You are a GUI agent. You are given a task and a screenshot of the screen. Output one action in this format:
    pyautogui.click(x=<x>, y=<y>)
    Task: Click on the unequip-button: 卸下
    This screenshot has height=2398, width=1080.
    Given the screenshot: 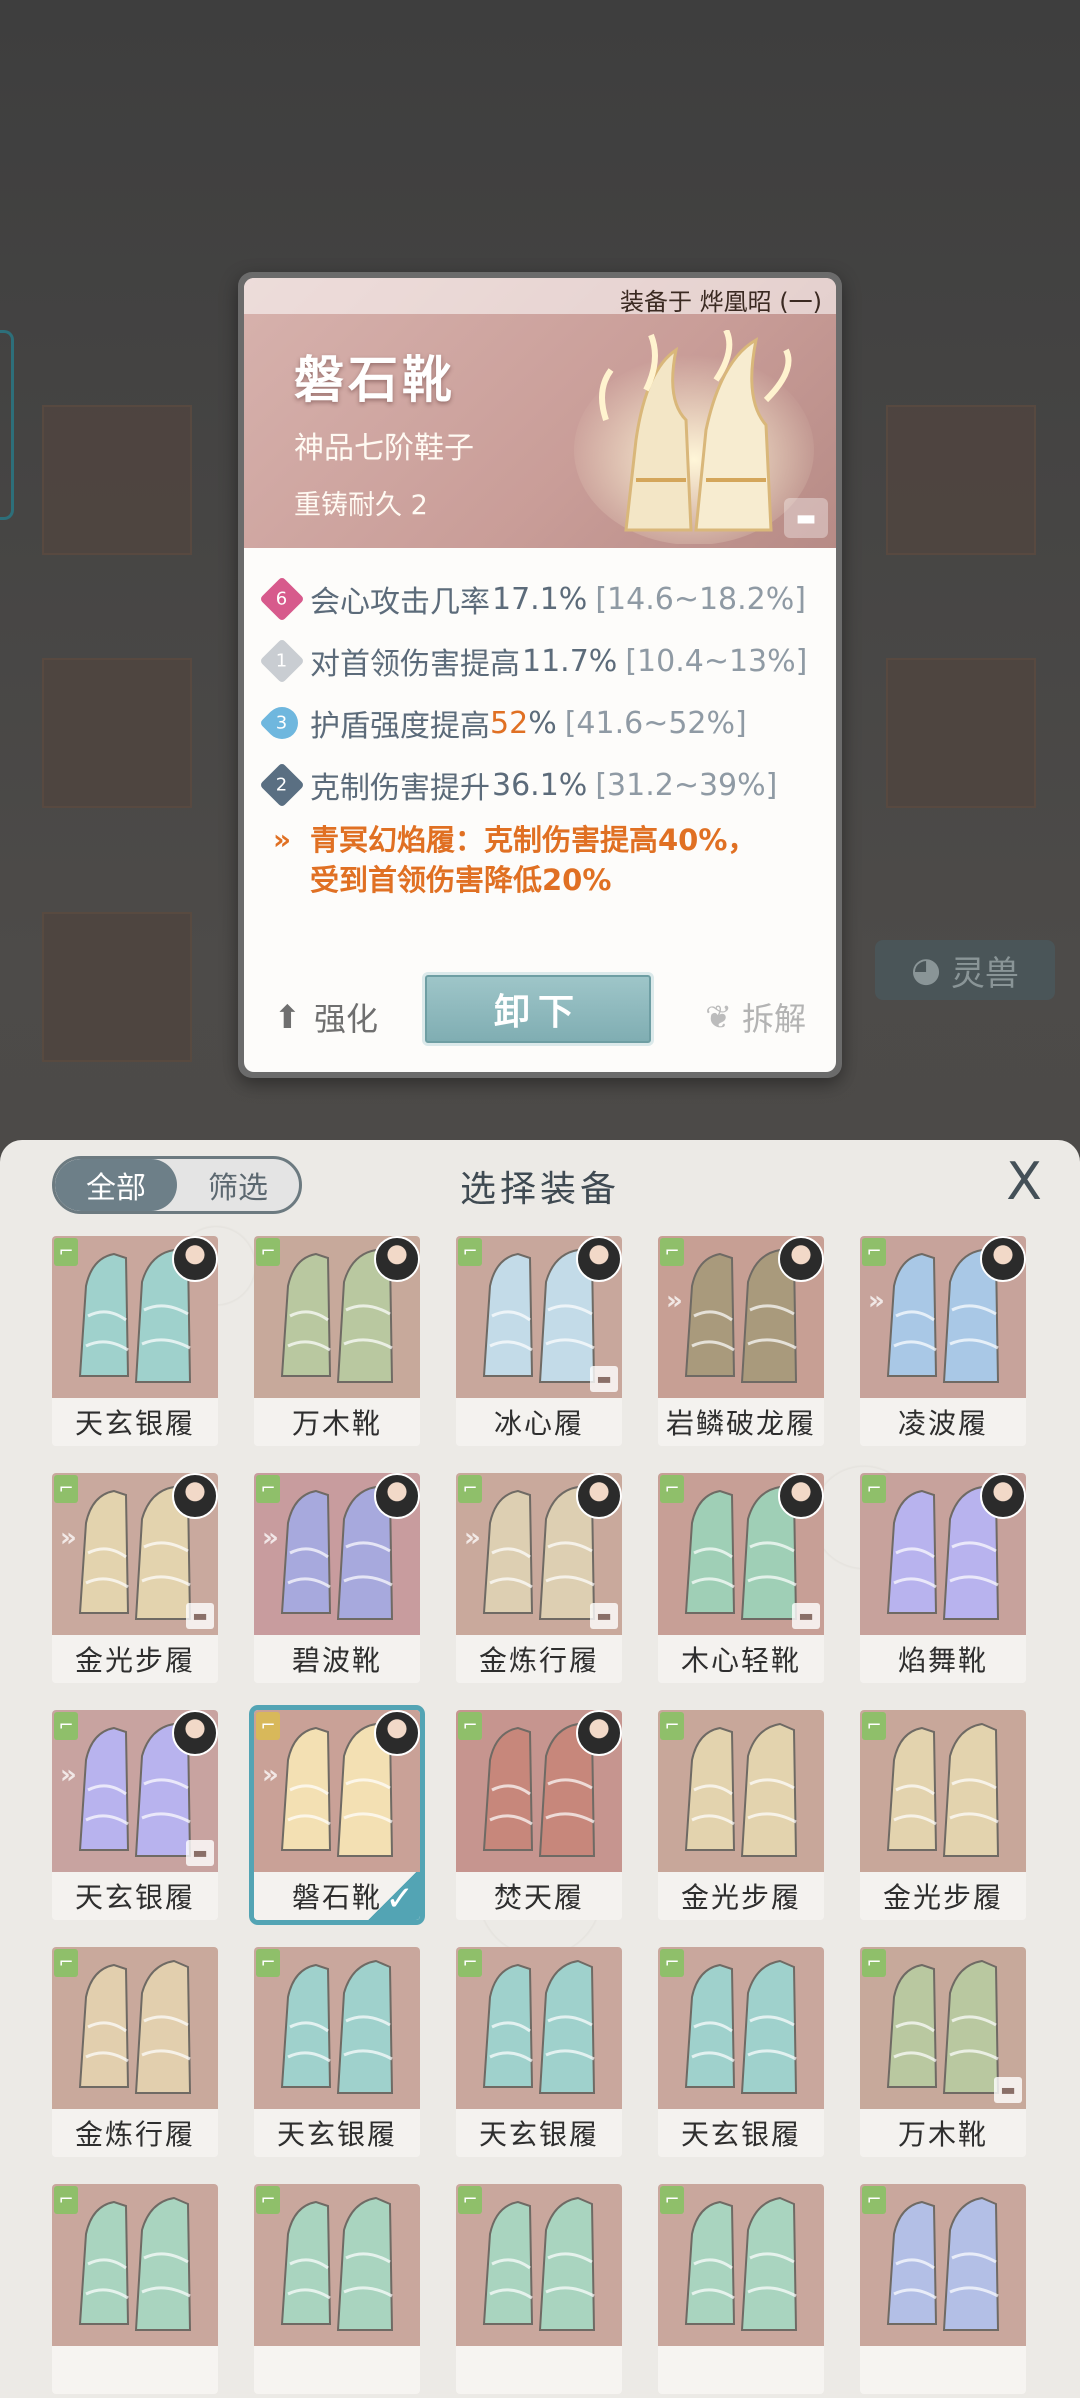 What is the action you would take?
    pyautogui.click(x=538, y=1009)
    